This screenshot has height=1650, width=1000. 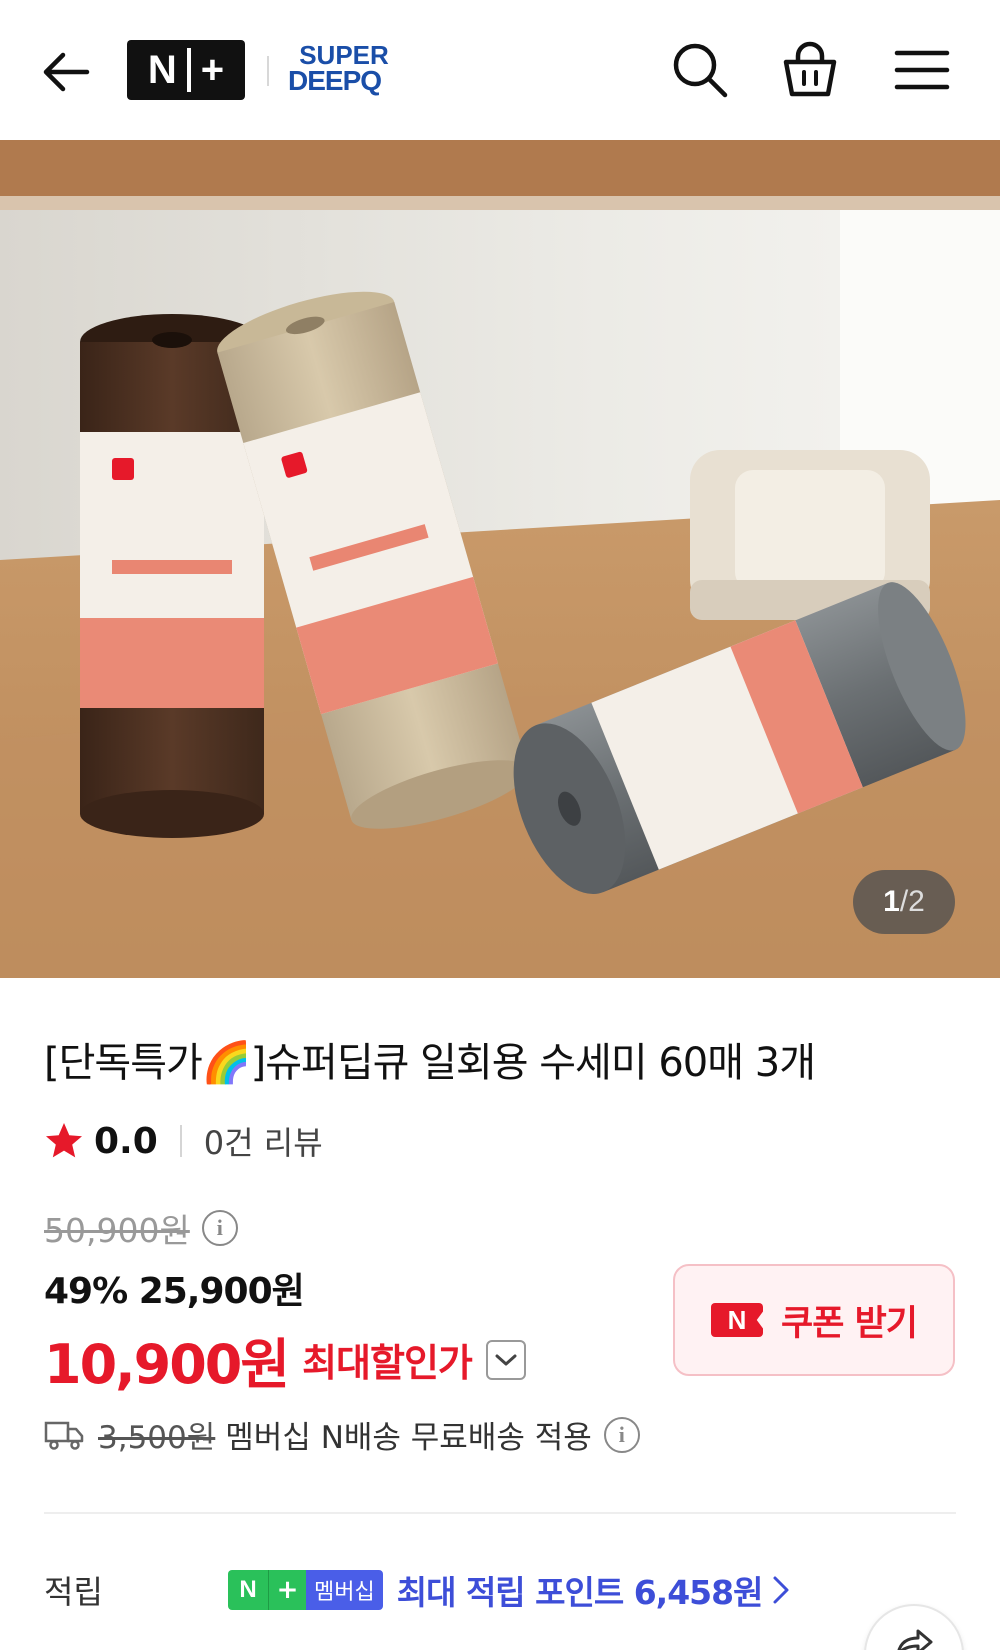 I want to click on rating-row: 0.0 0건 리뷰, so click(x=183, y=1141).